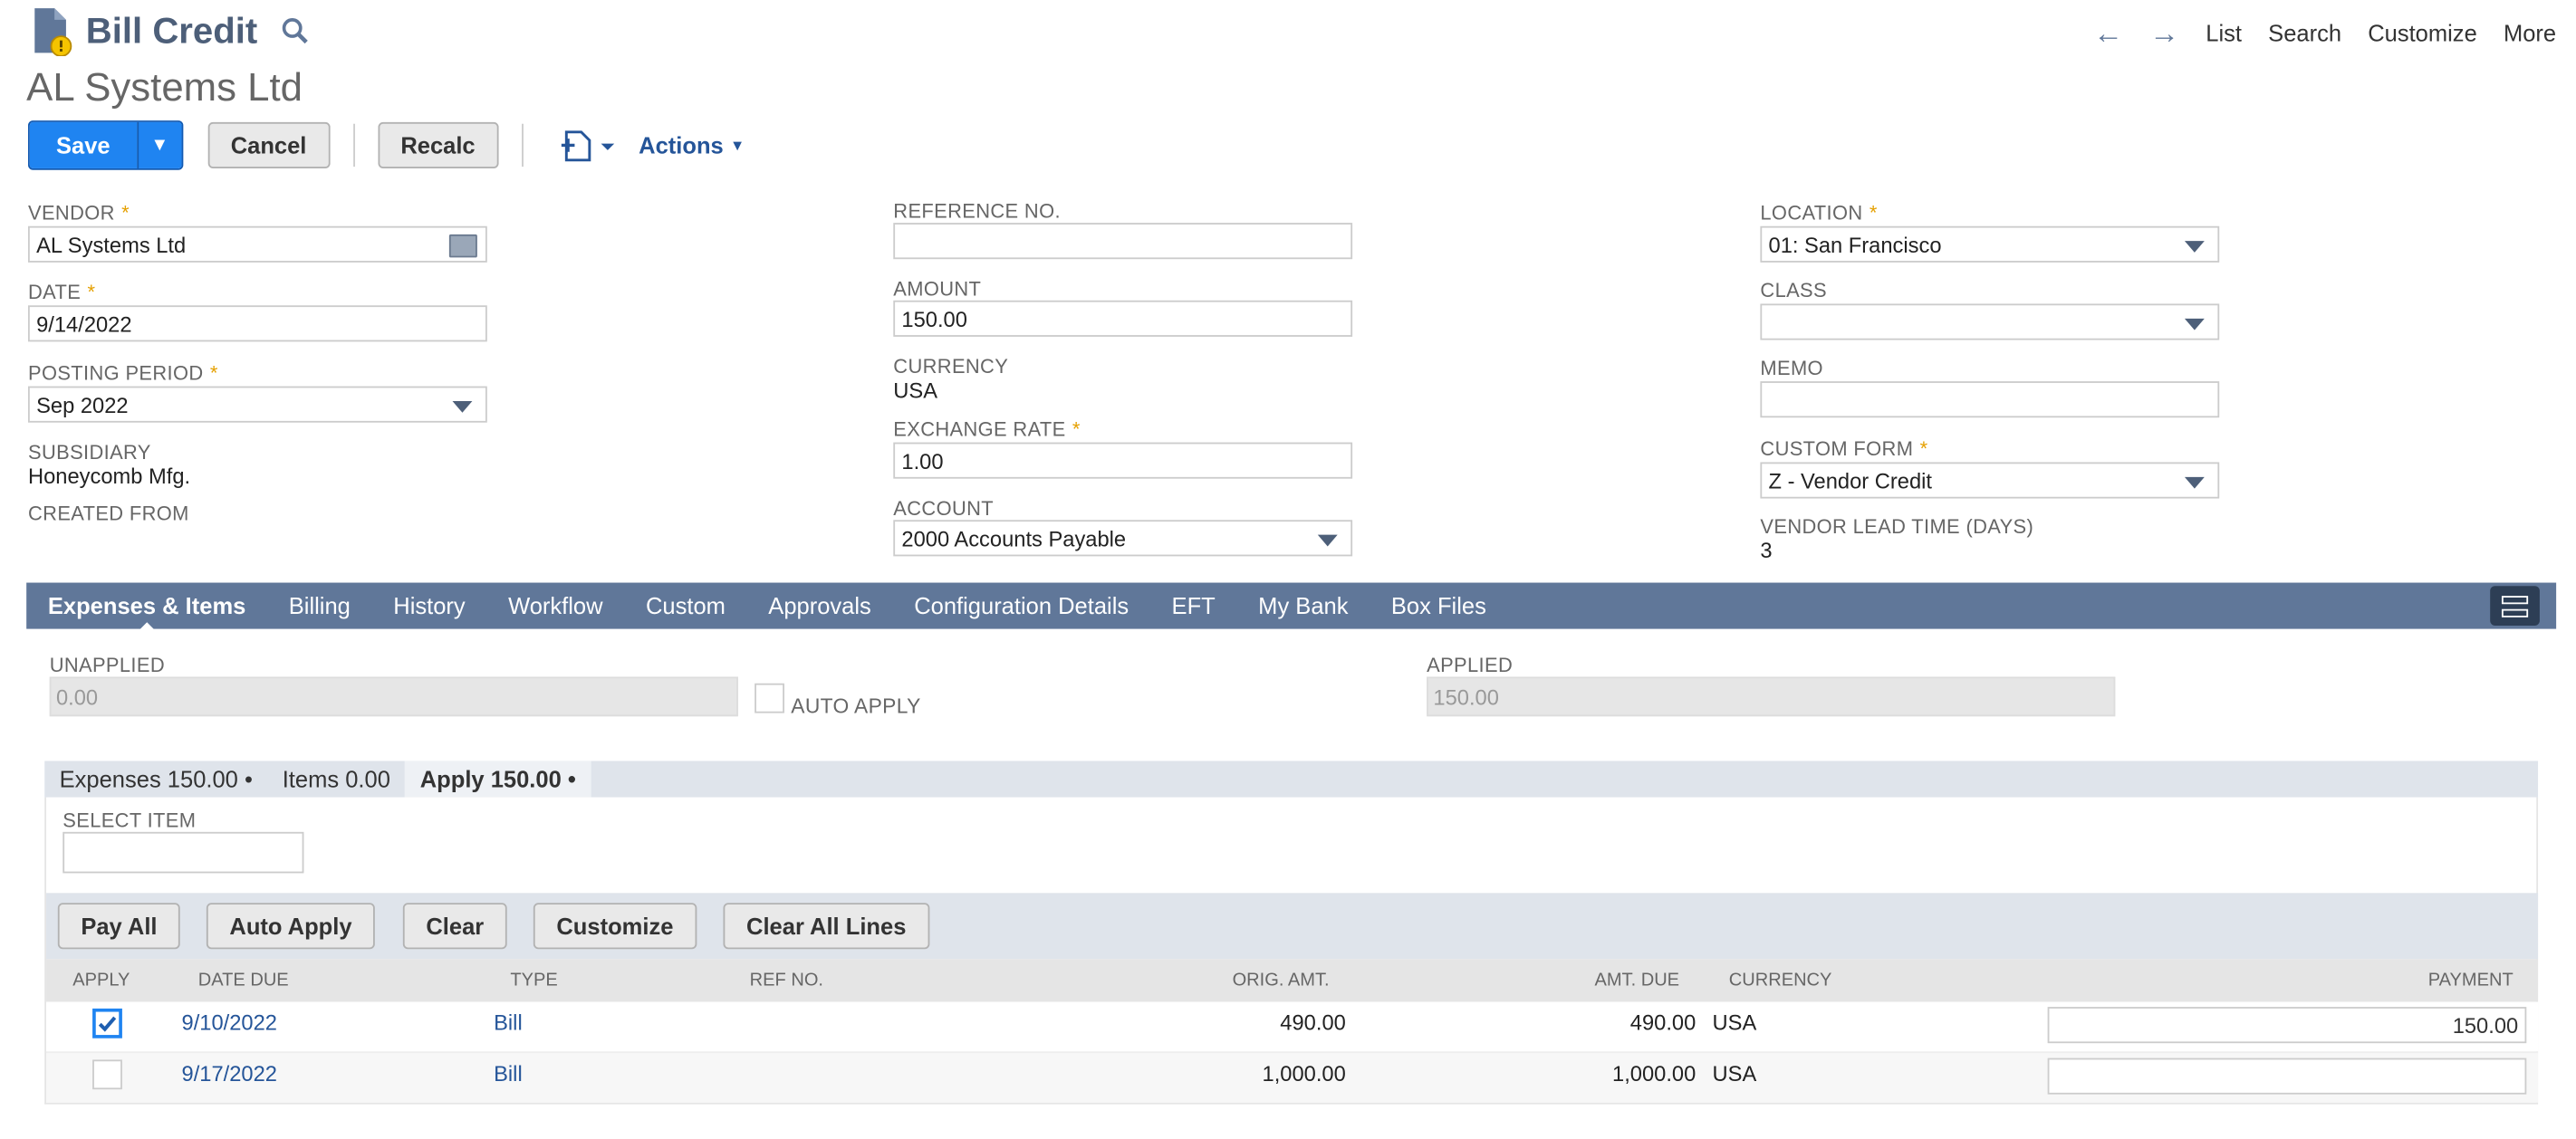 The image size is (2576, 1139). I want to click on payment-input, so click(2287, 1076).